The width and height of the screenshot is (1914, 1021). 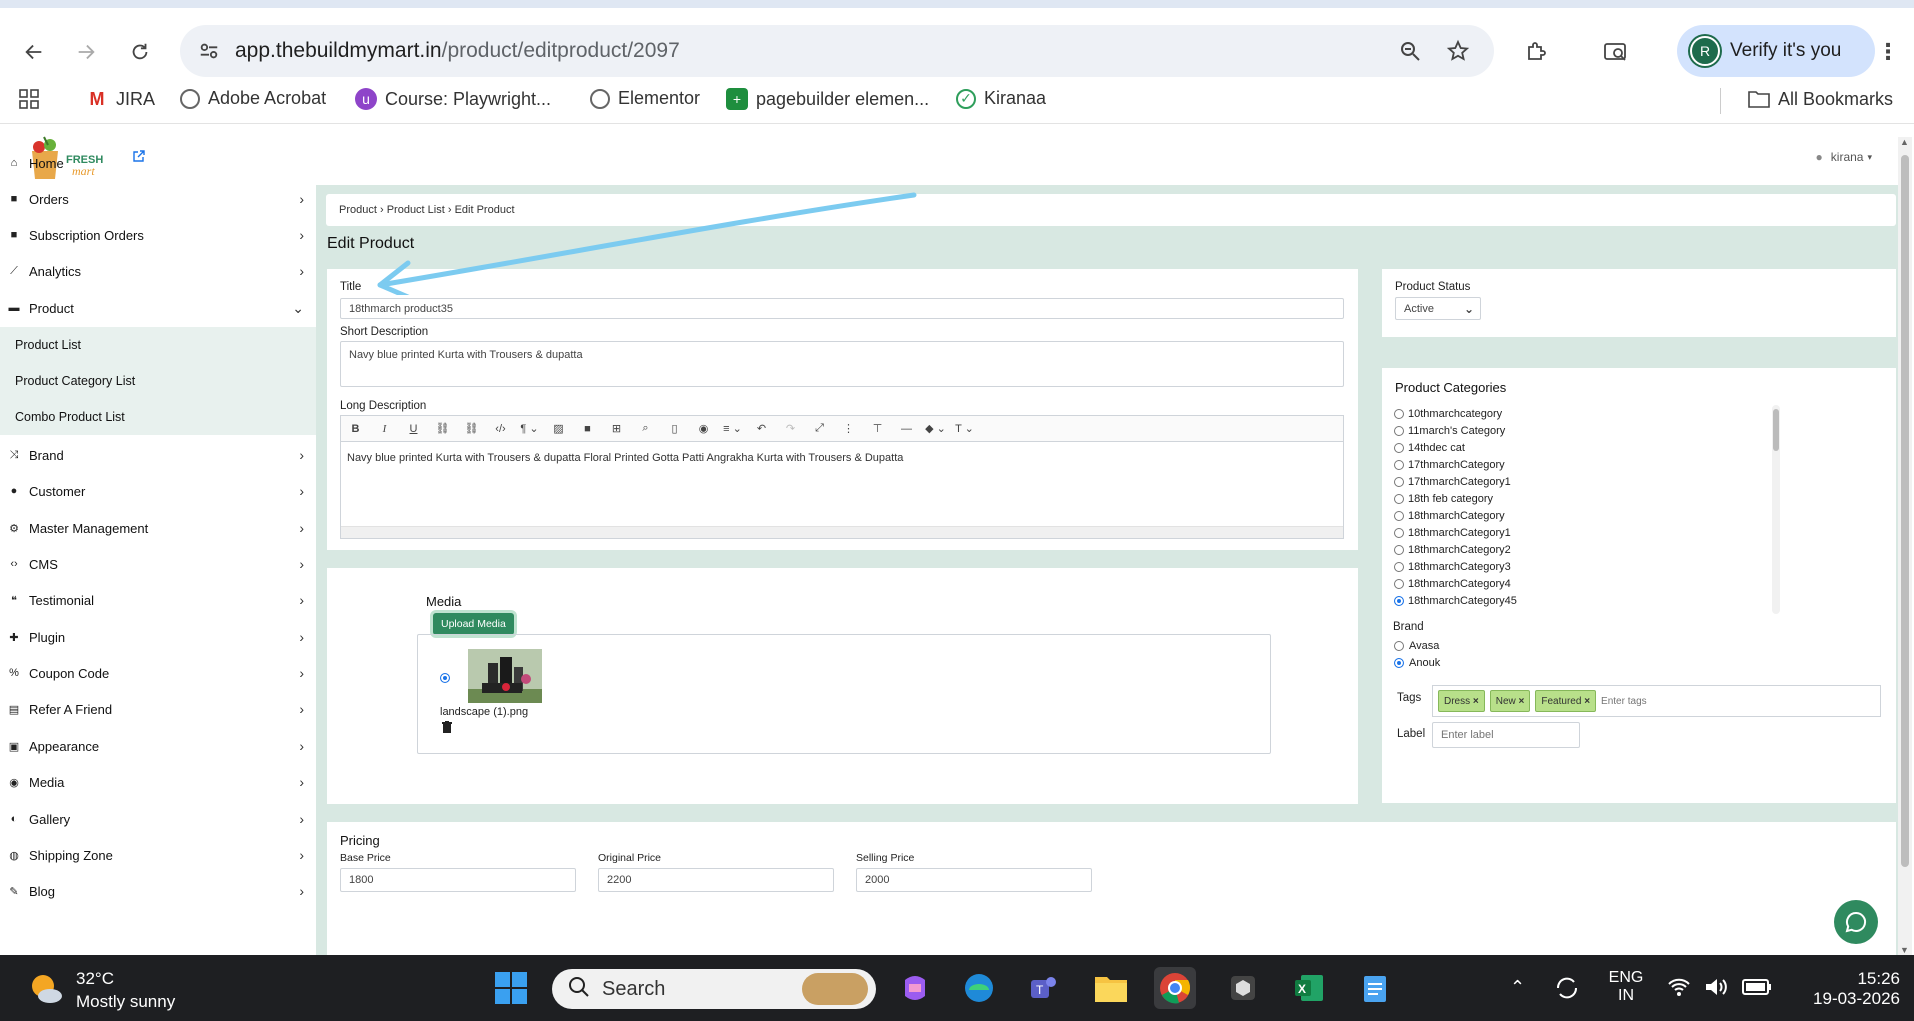 What do you see at coordinates (413, 429) in the screenshot?
I see `underline-icon: U` at bounding box center [413, 429].